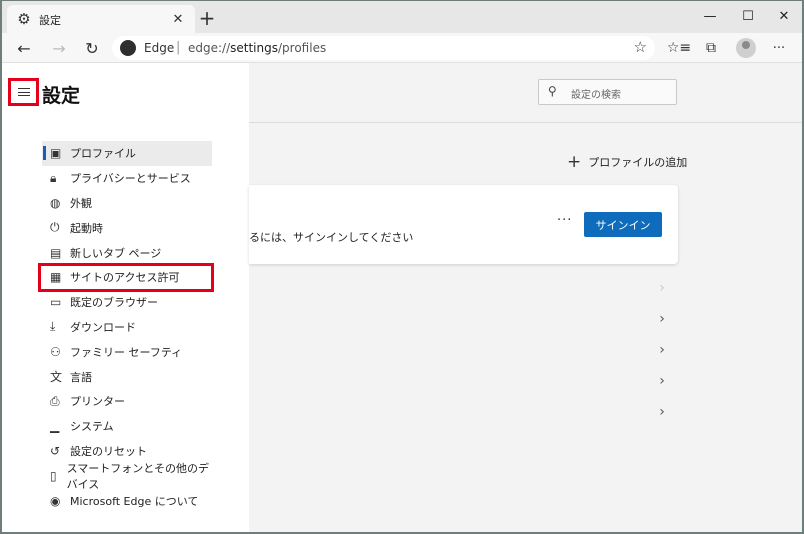  I want to click on forward-button: →, so click(59, 48).